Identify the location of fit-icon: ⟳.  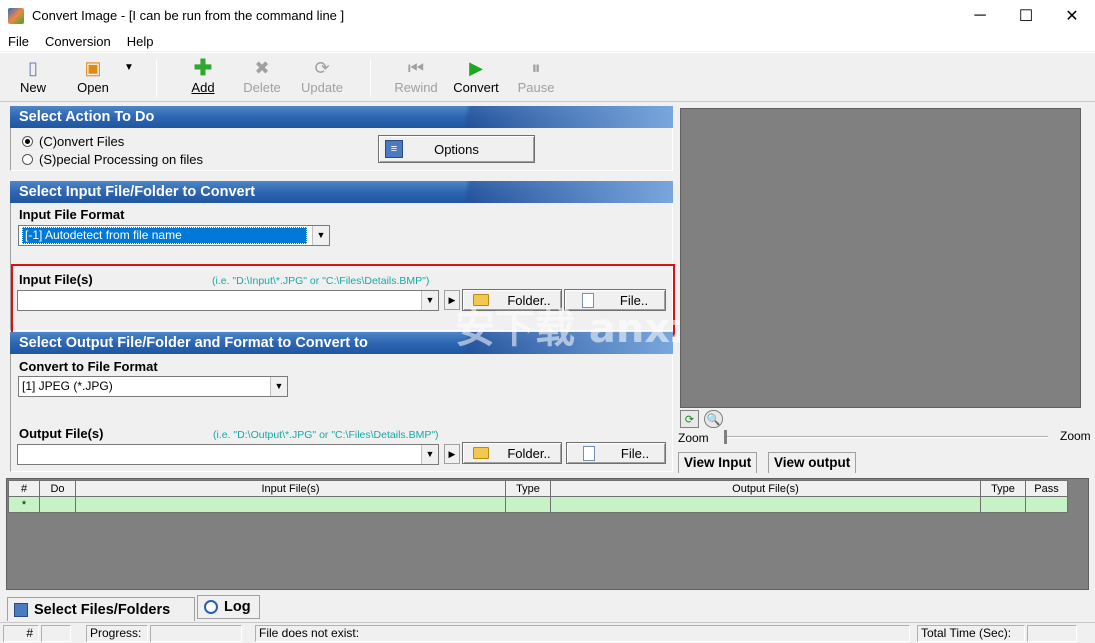
(689, 419).